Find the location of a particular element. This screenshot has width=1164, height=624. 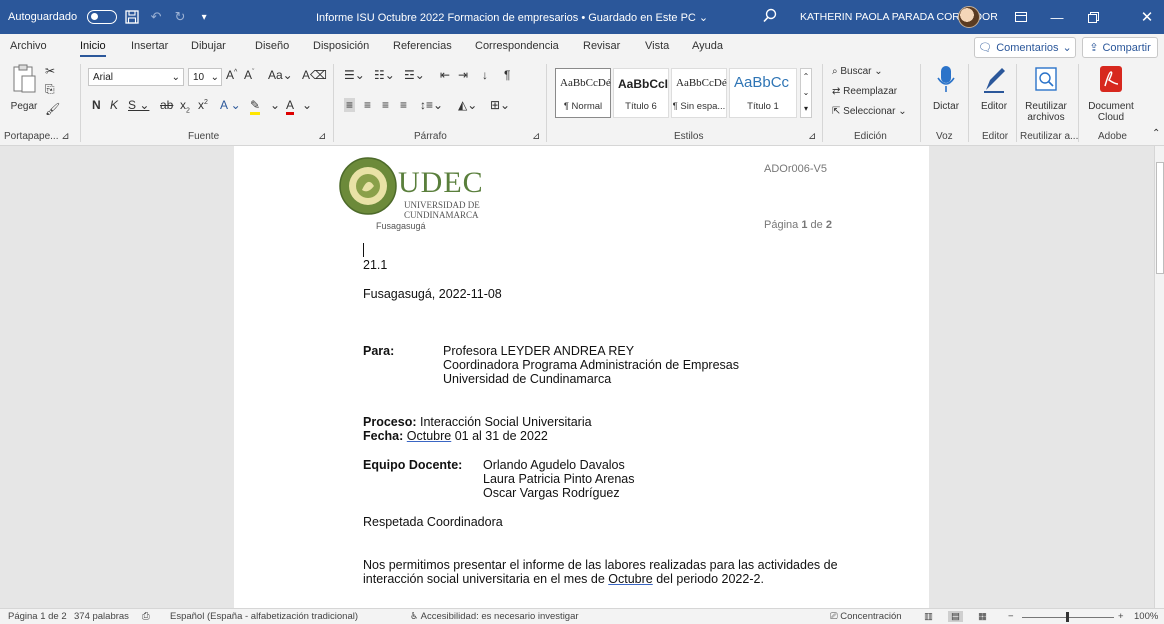

save-icon is located at coordinates (132, 17).